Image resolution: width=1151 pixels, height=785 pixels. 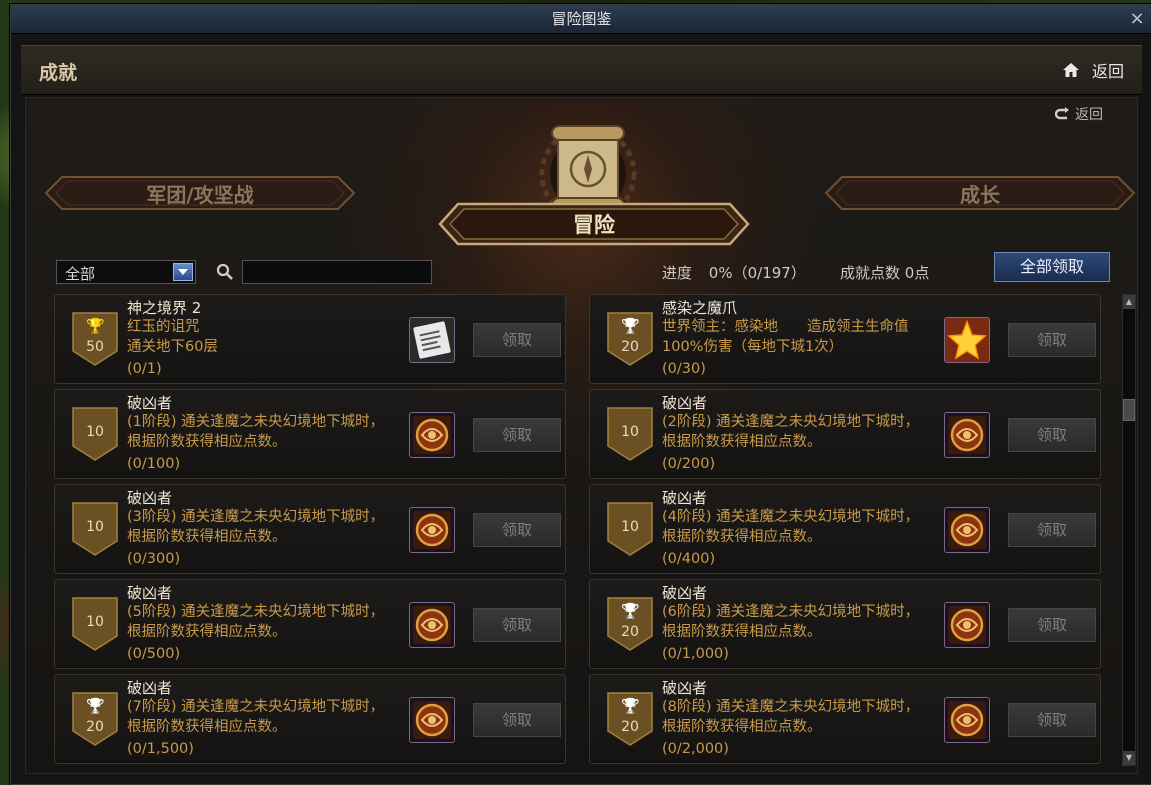 What do you see at coordinates (1052, 267) in the screenshot?
I see `claim-all-button: 全部领取` at bounding box center [1052, 267].